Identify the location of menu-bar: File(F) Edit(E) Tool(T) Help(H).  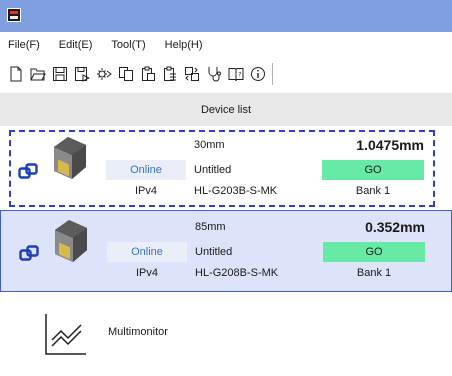
(226, 45).